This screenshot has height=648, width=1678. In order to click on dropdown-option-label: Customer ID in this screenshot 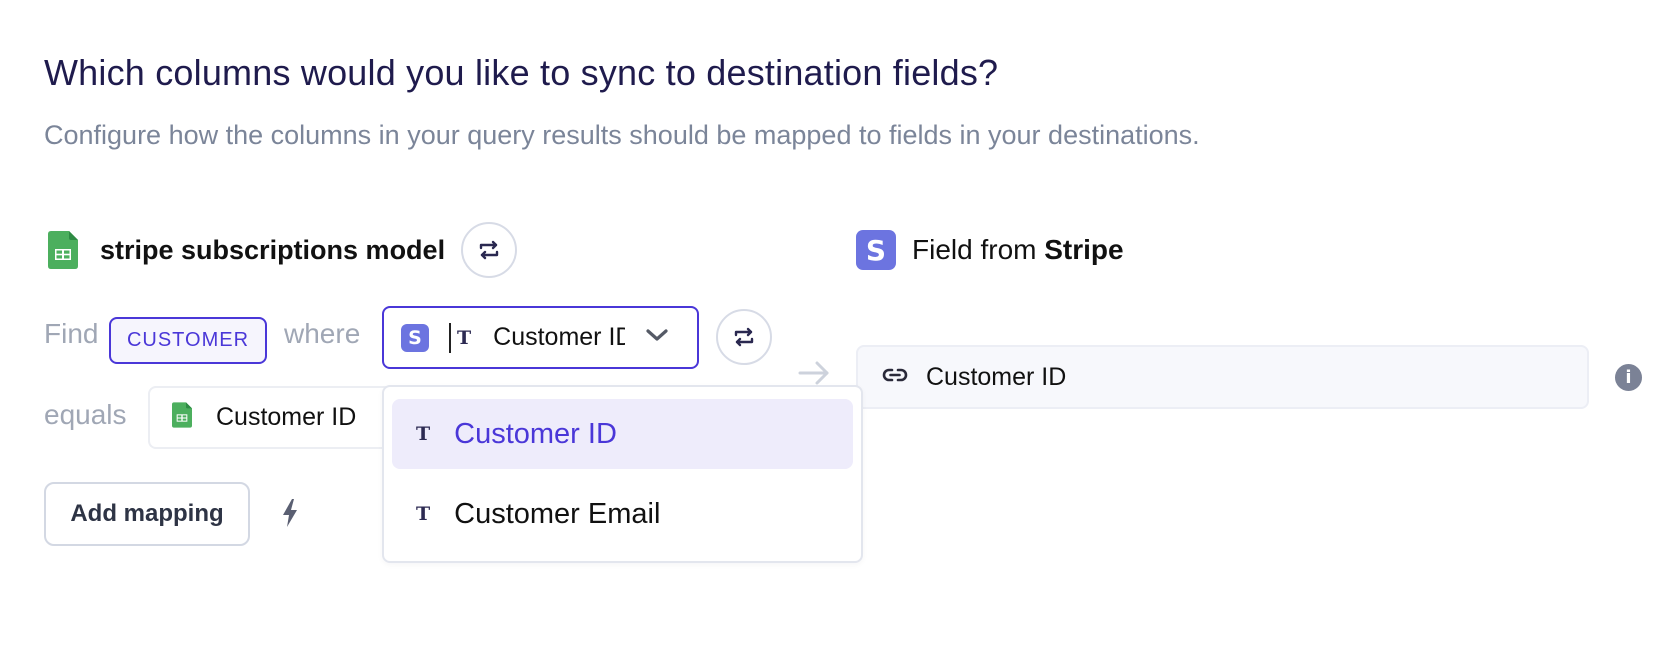, I will do `click(535, 433)`.